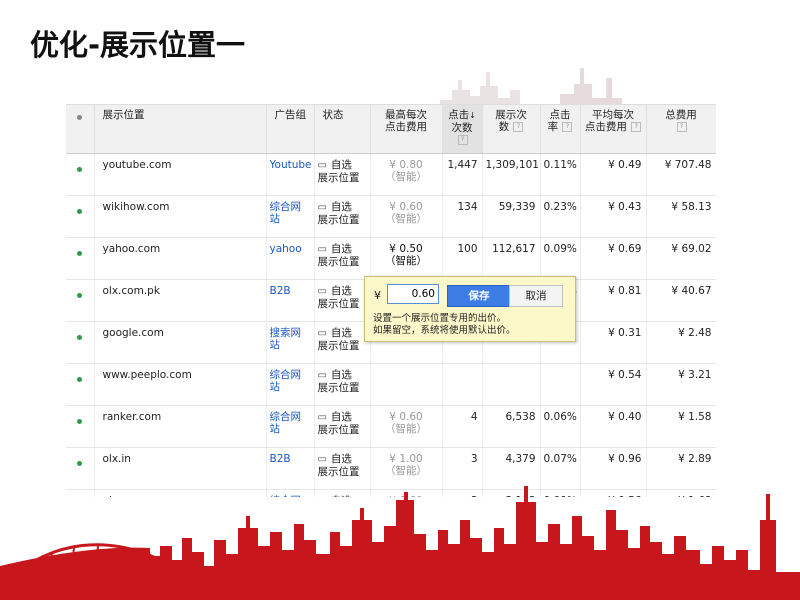 The height and width of the screenshot is (600, 800). Describe the element at coordinates (560, 129) in the screenshot. I see `header-ctr: 点击率 ?` at that location.